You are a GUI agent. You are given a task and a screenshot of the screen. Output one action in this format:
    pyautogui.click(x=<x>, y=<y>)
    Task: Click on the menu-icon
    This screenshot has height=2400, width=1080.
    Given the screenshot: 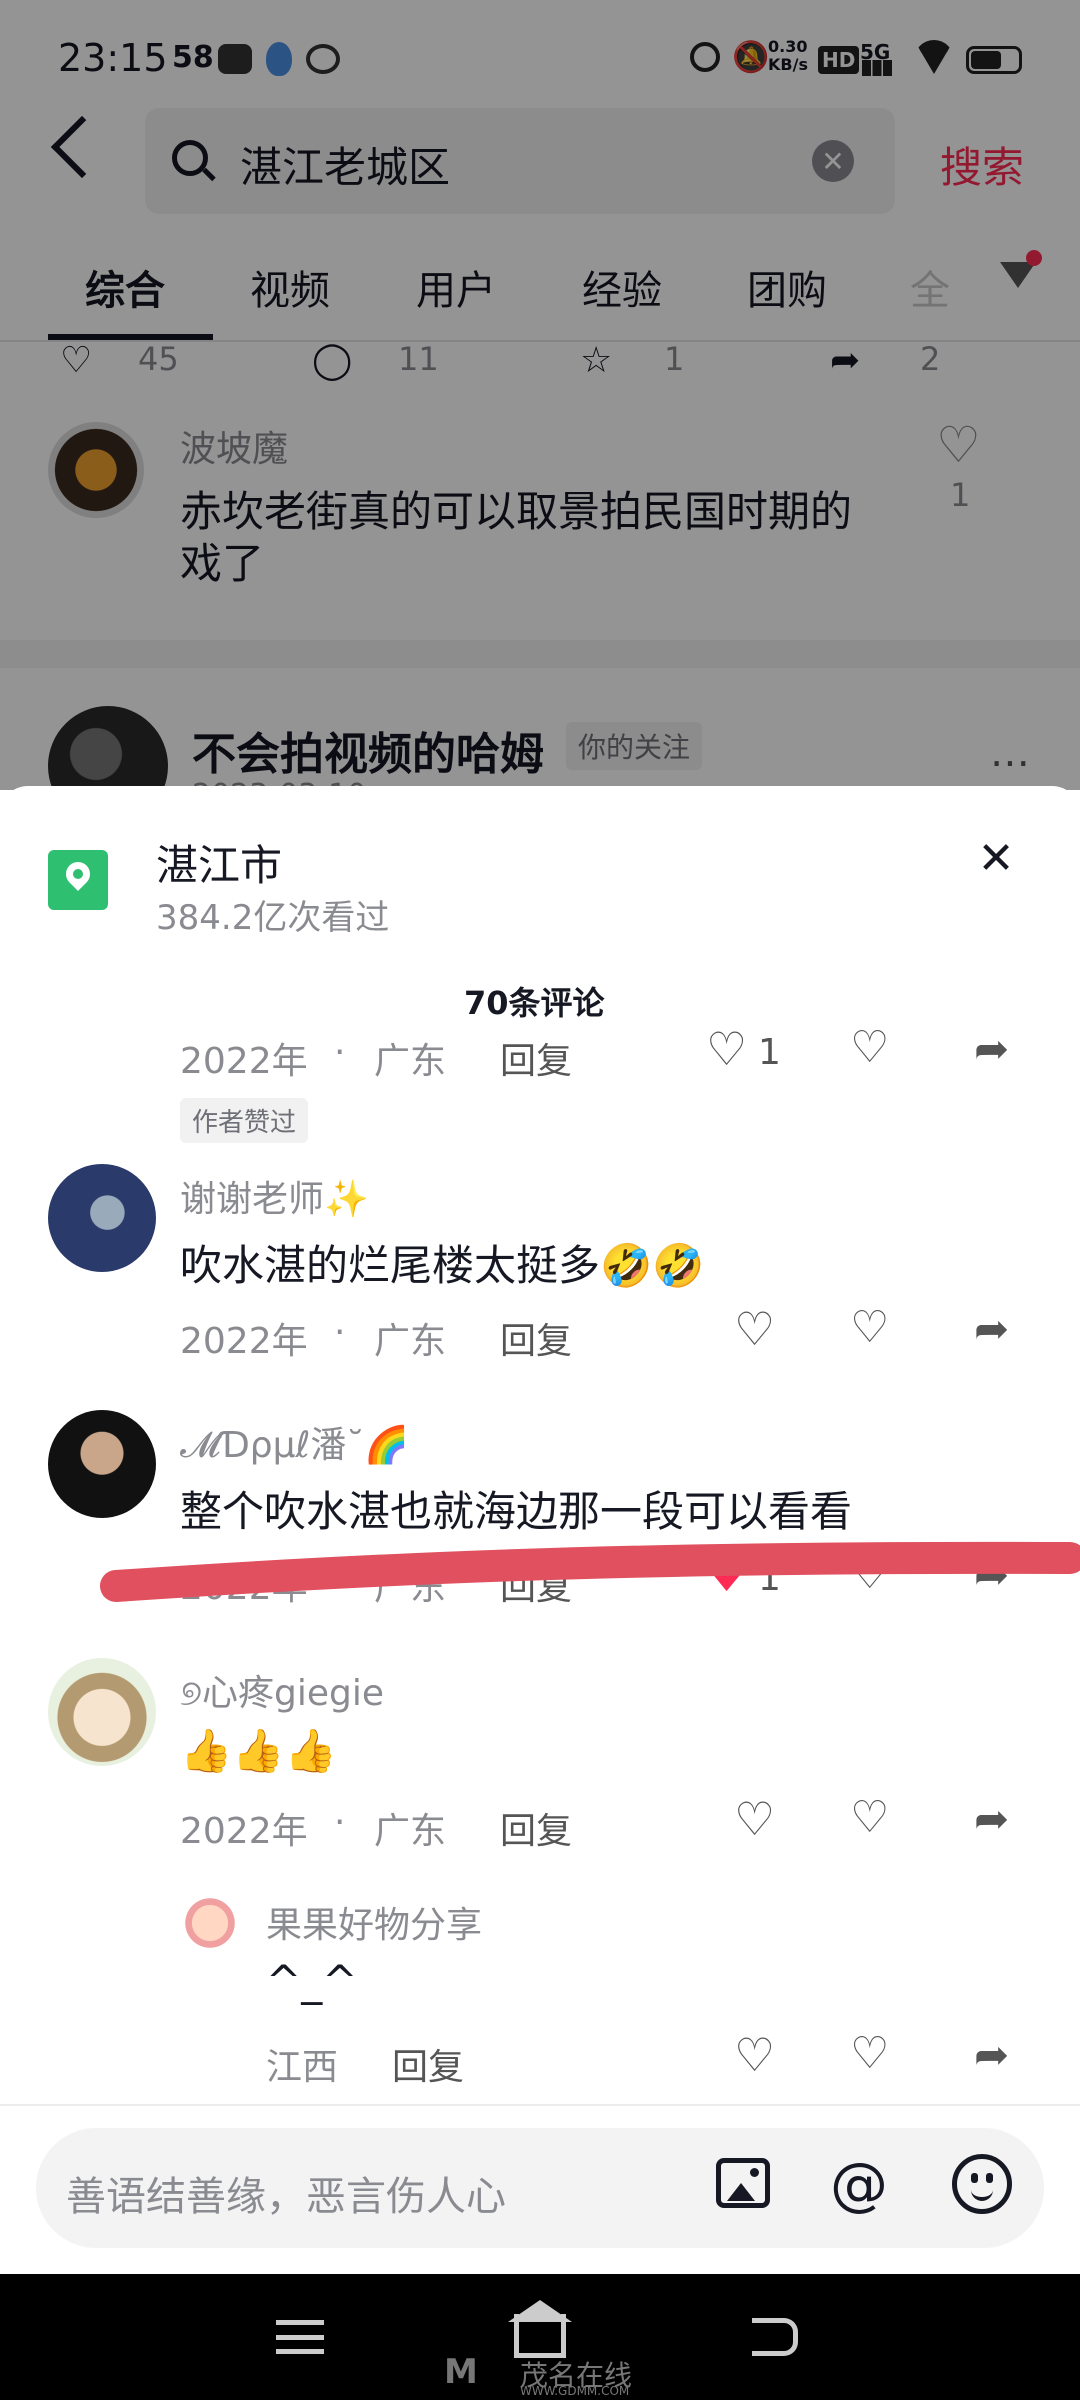 What is the action you would take?
    pyautogui.click(x=300, y=2337)
    